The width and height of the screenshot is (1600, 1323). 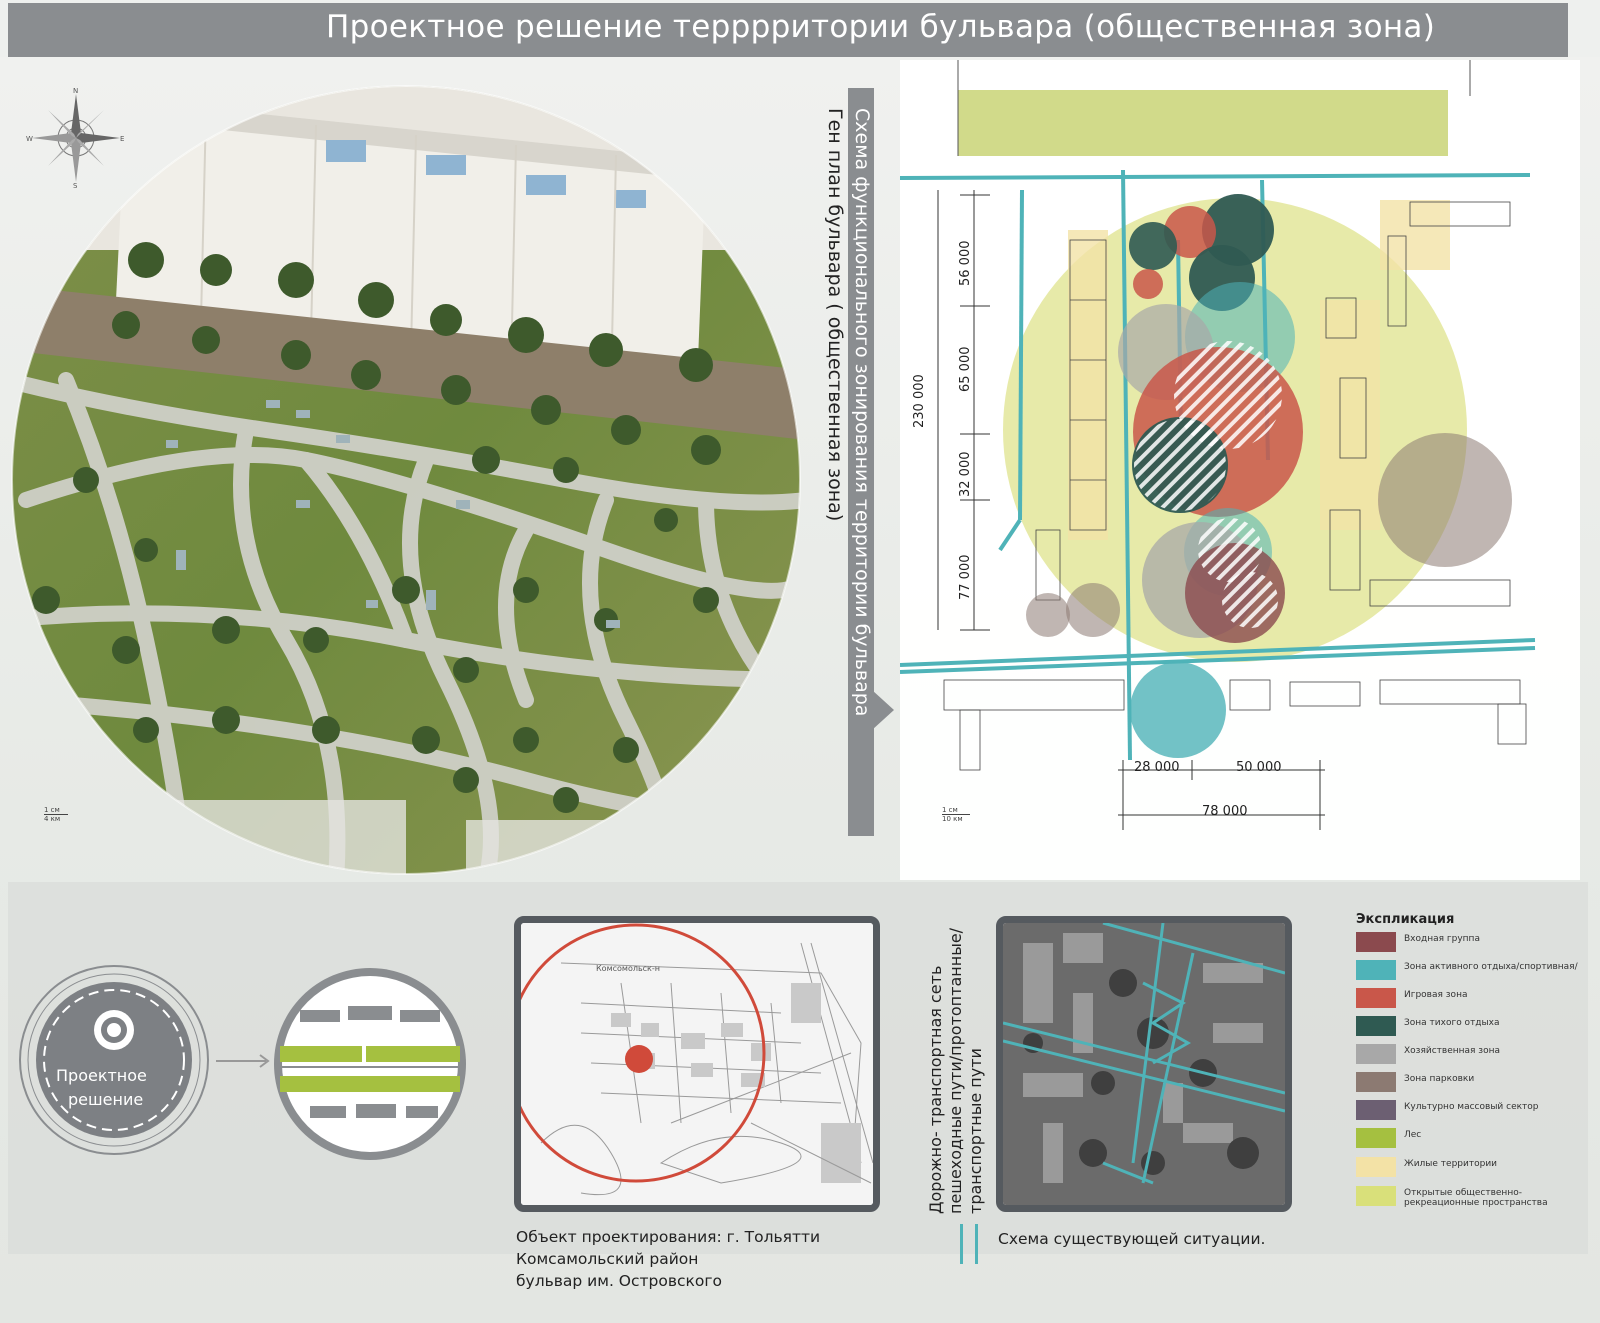 I want to click on legend-label: Игровая зона, so click(x=1436, y=995).